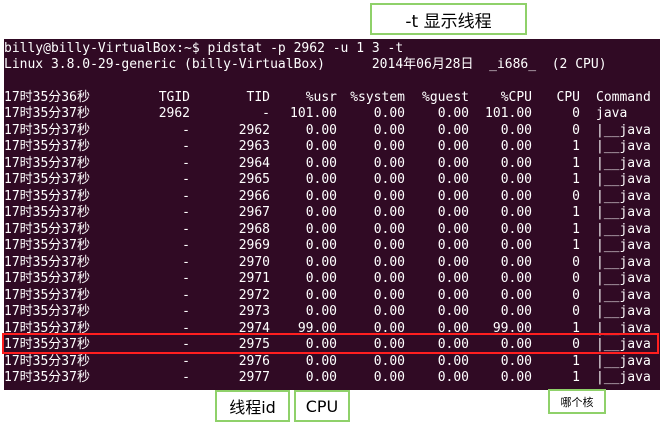 The image size is (665, 424). I want to click on table-row: 17时35分37秒 - 2969 0.00 0.00 0.00 0.00 1 |__java, so click(332, 246).